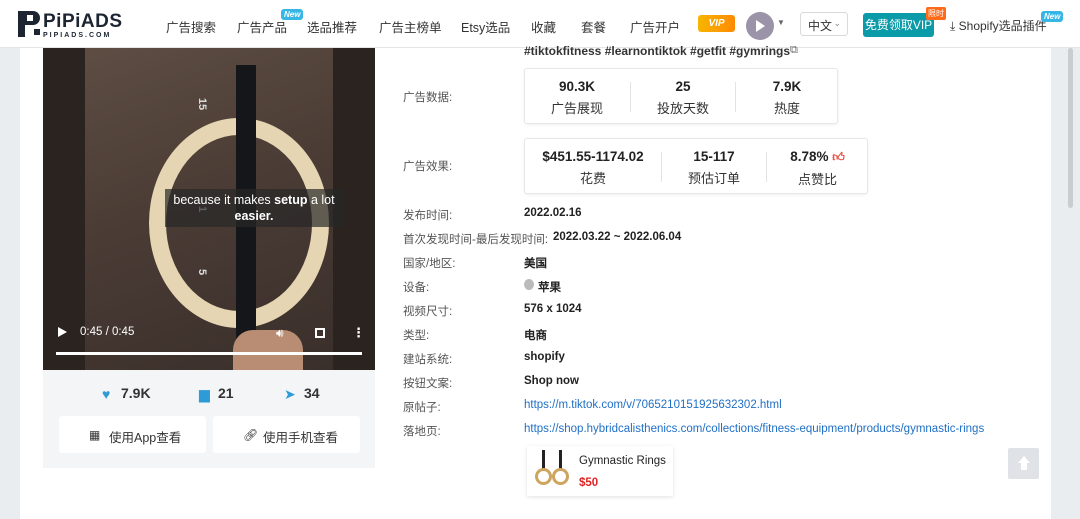 The image size is (1080, 519). What do you see at coordinates (77, 35) in the screenshot?
I see `logo-subtitle: PIPIADS.COM` at bounding box center [77, 35].